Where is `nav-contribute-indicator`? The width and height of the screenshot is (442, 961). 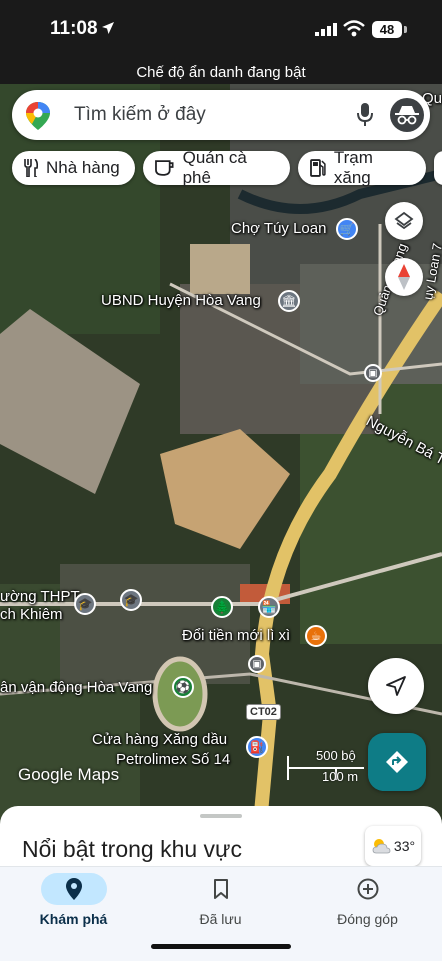 nav-contribute-indicator is located at coordinates (368, 889).